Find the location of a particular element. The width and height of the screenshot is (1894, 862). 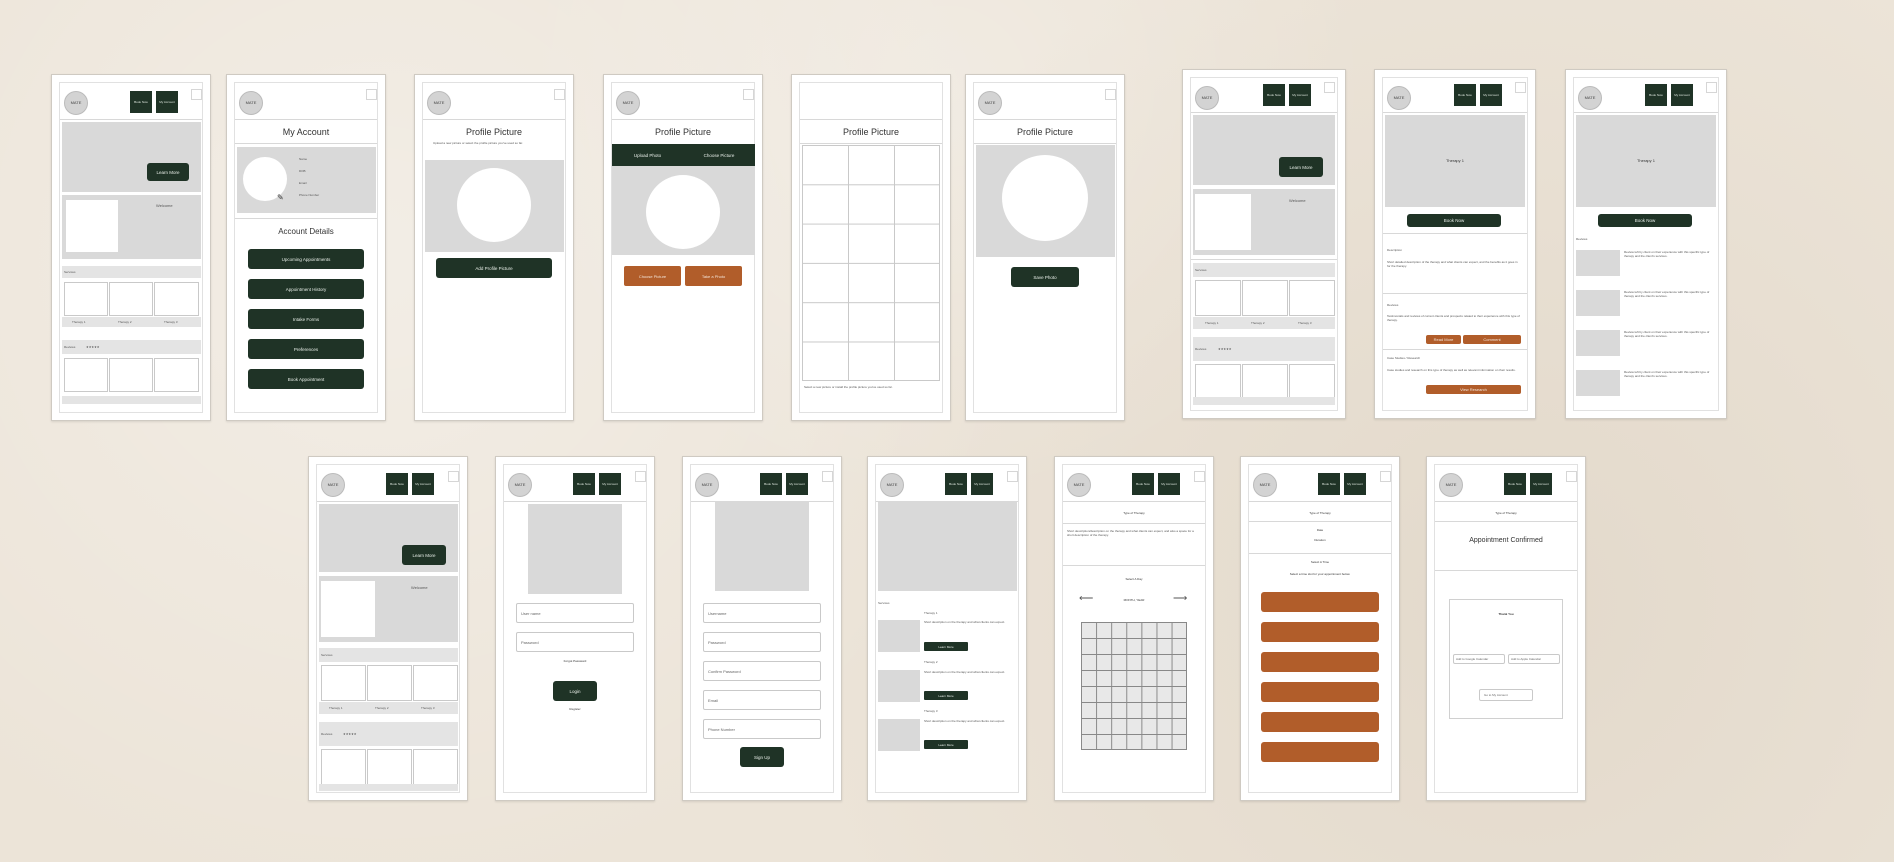

tab-choose-picture: Choose Picture is located at coordinates (719, 155).